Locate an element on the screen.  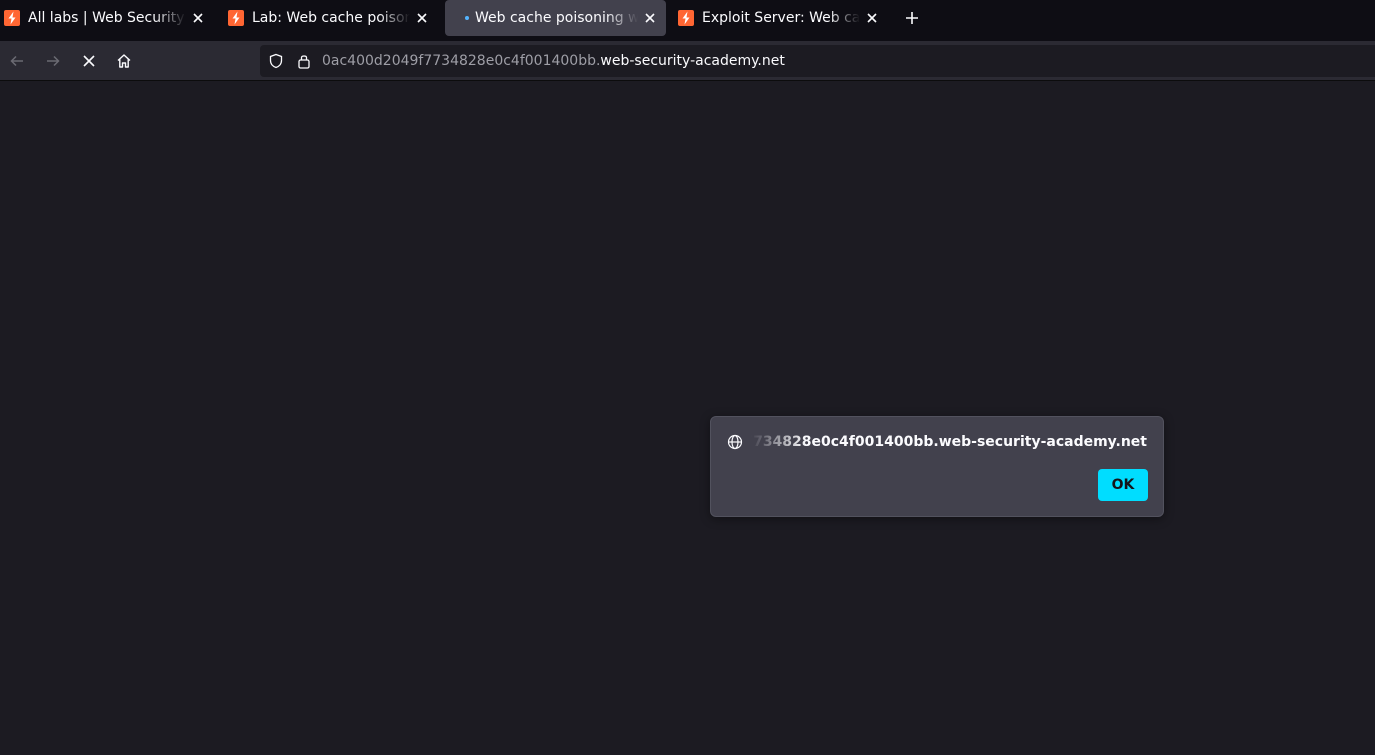
tab-all-labs: All labs | Web Security Academy is located at coordinates (106, 18).